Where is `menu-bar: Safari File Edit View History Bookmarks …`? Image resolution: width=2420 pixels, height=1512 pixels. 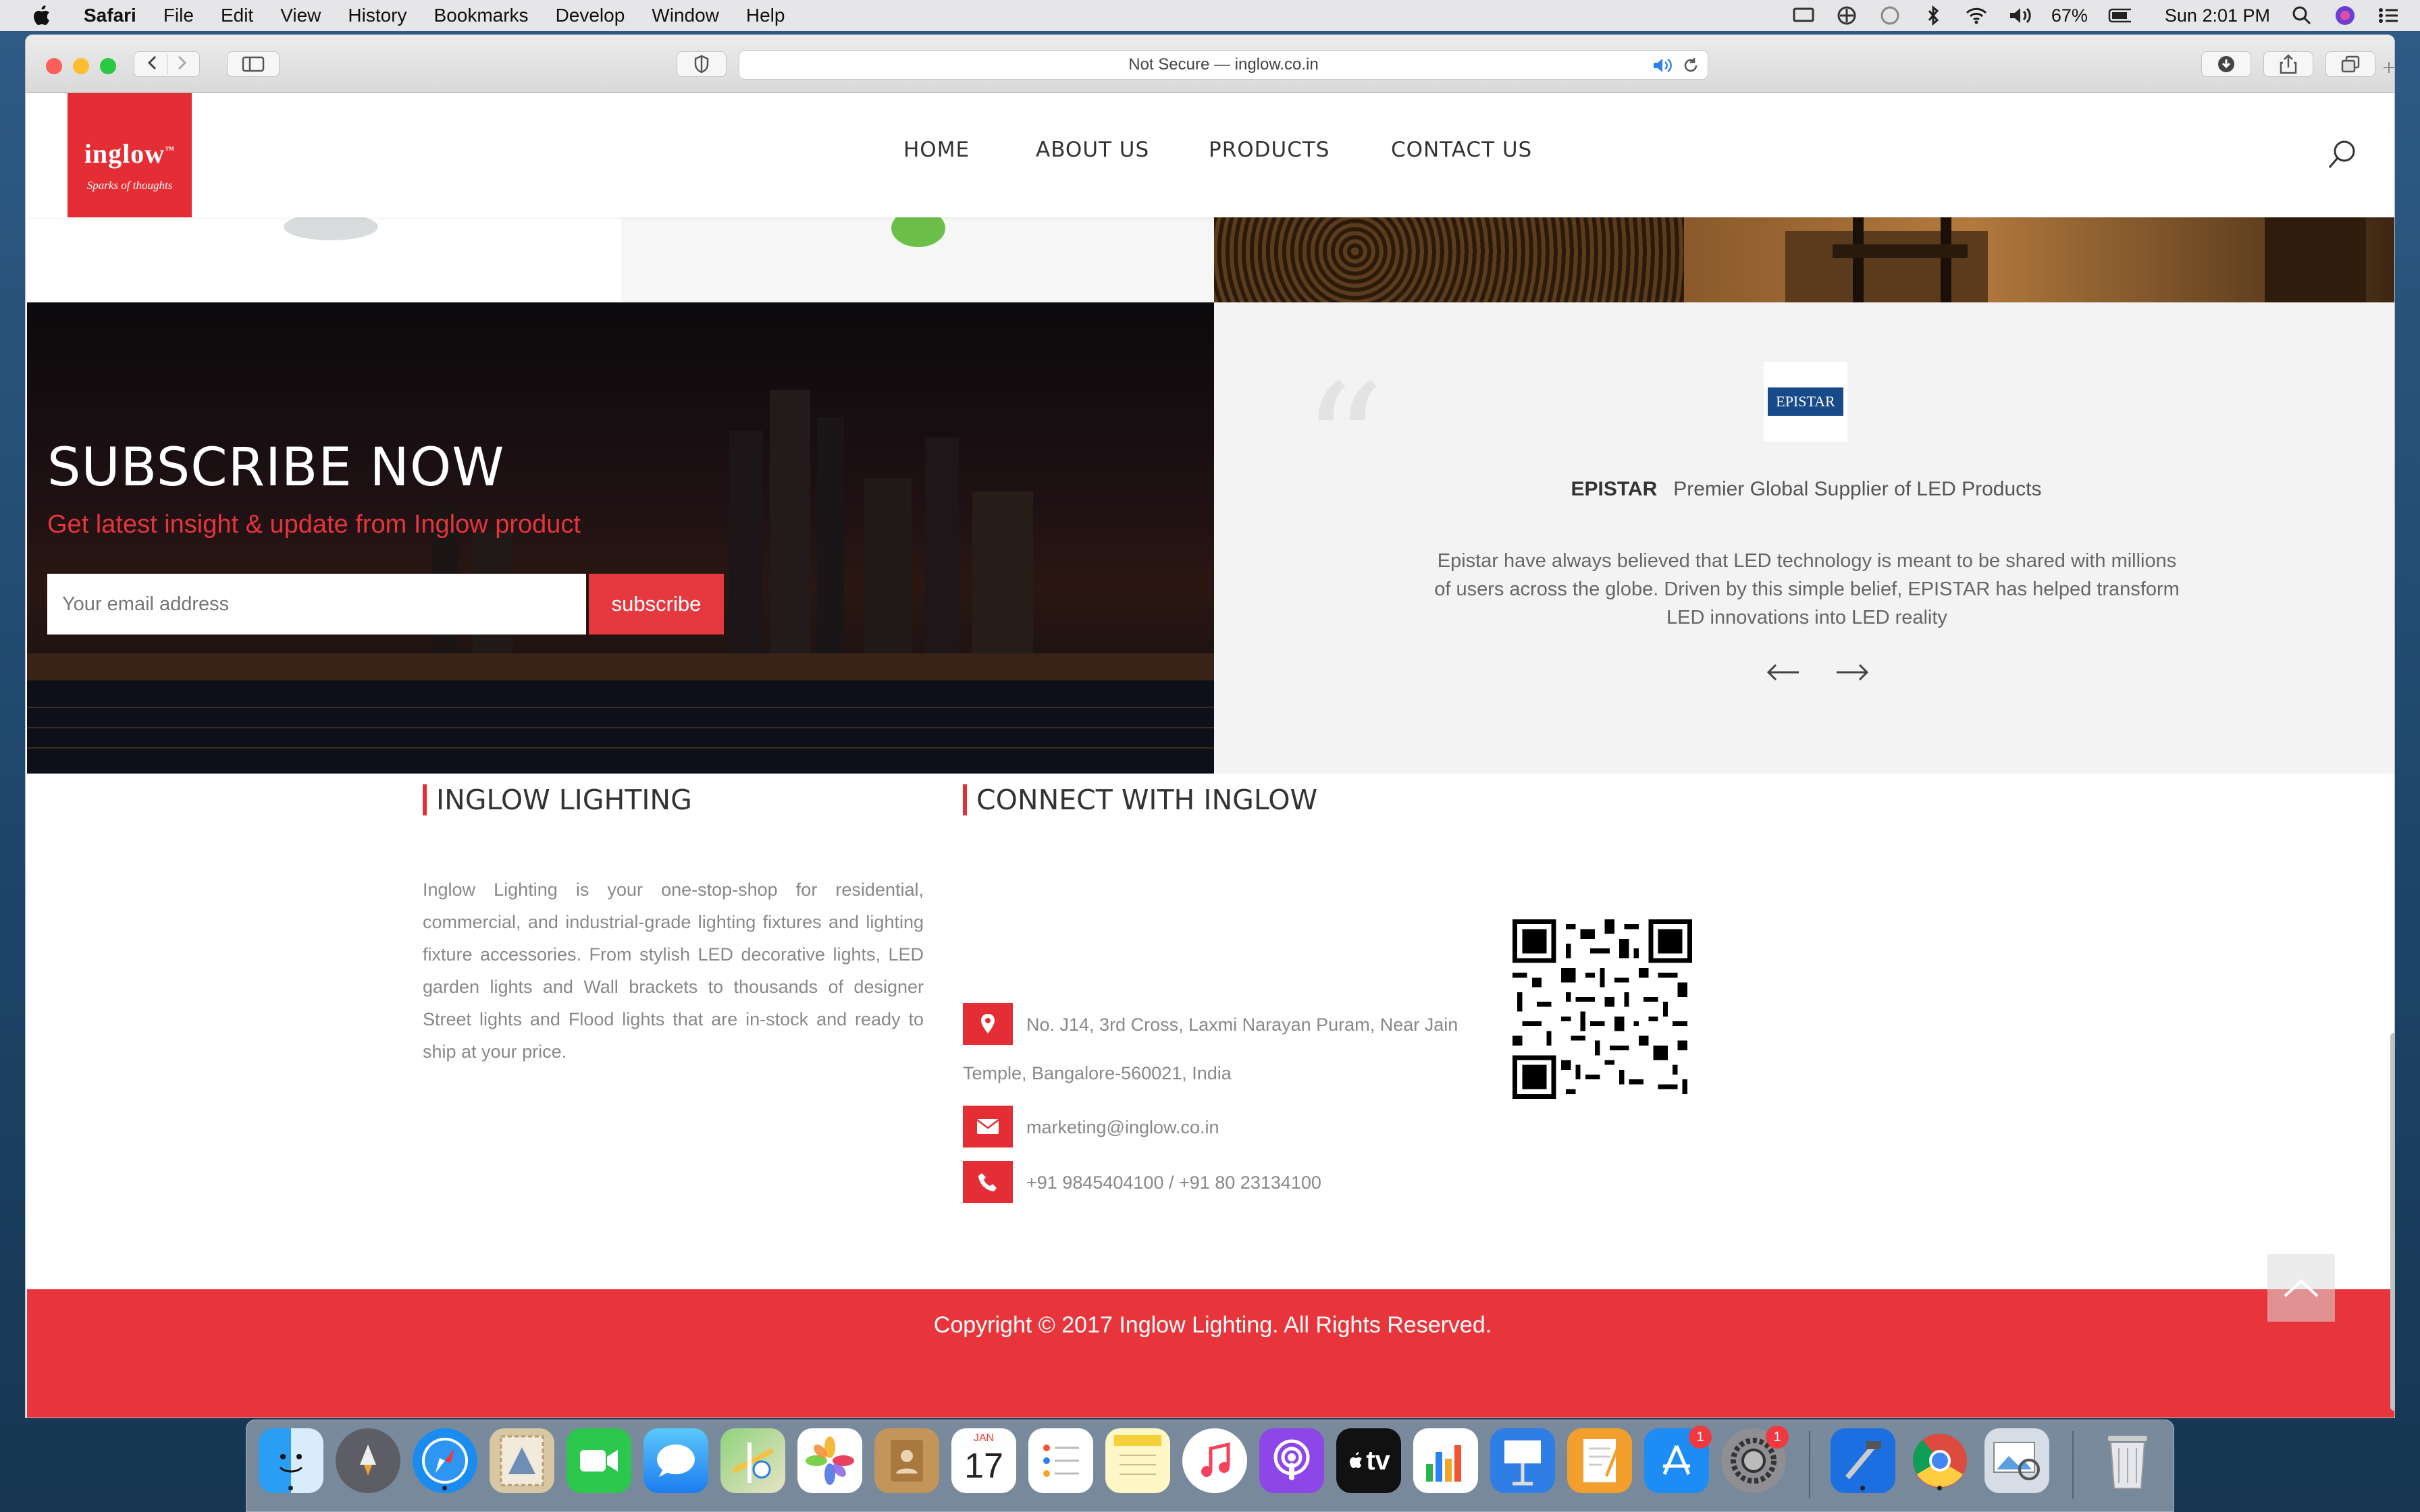 menu-bar: Safari File Edit View History Bookmarks … is located at coordinates (1210, 15).